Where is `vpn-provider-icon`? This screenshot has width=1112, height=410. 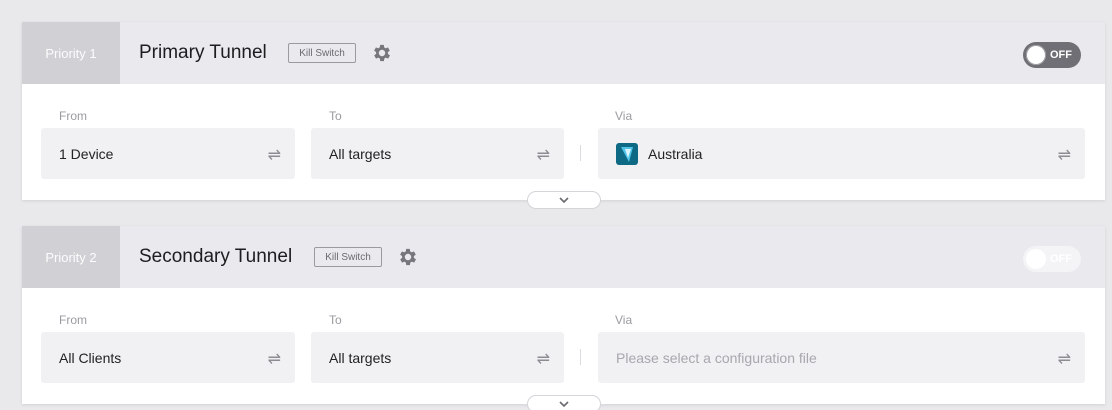 vpn-provider-icon is located at coordinates (627, 153).